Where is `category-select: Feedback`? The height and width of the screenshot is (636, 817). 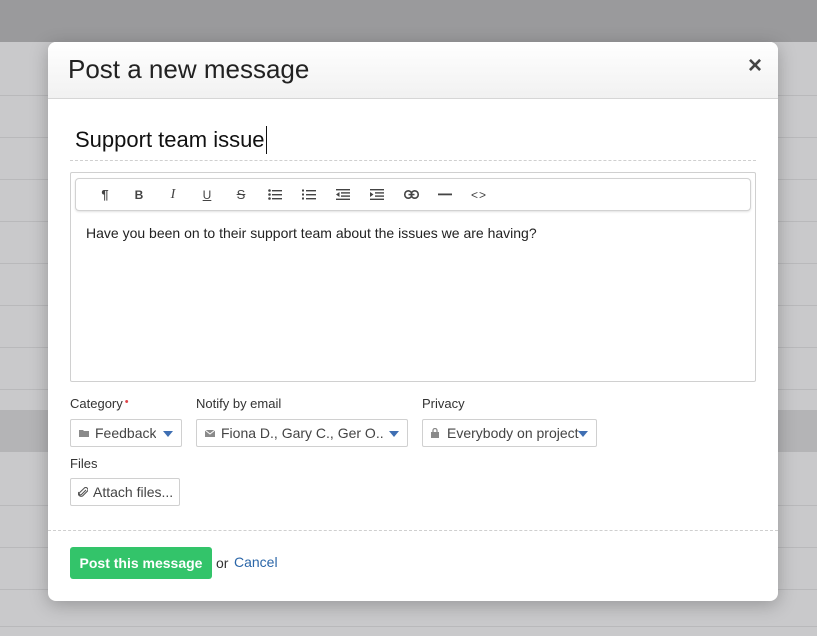 category-select: Feedback is located at coordinates (126, 433).